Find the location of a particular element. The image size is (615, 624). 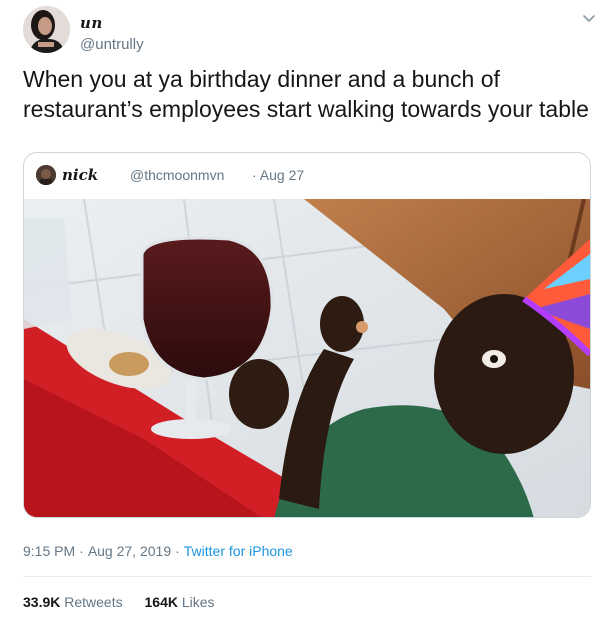

likes-count: 164K is located at coordinates (161, 602).